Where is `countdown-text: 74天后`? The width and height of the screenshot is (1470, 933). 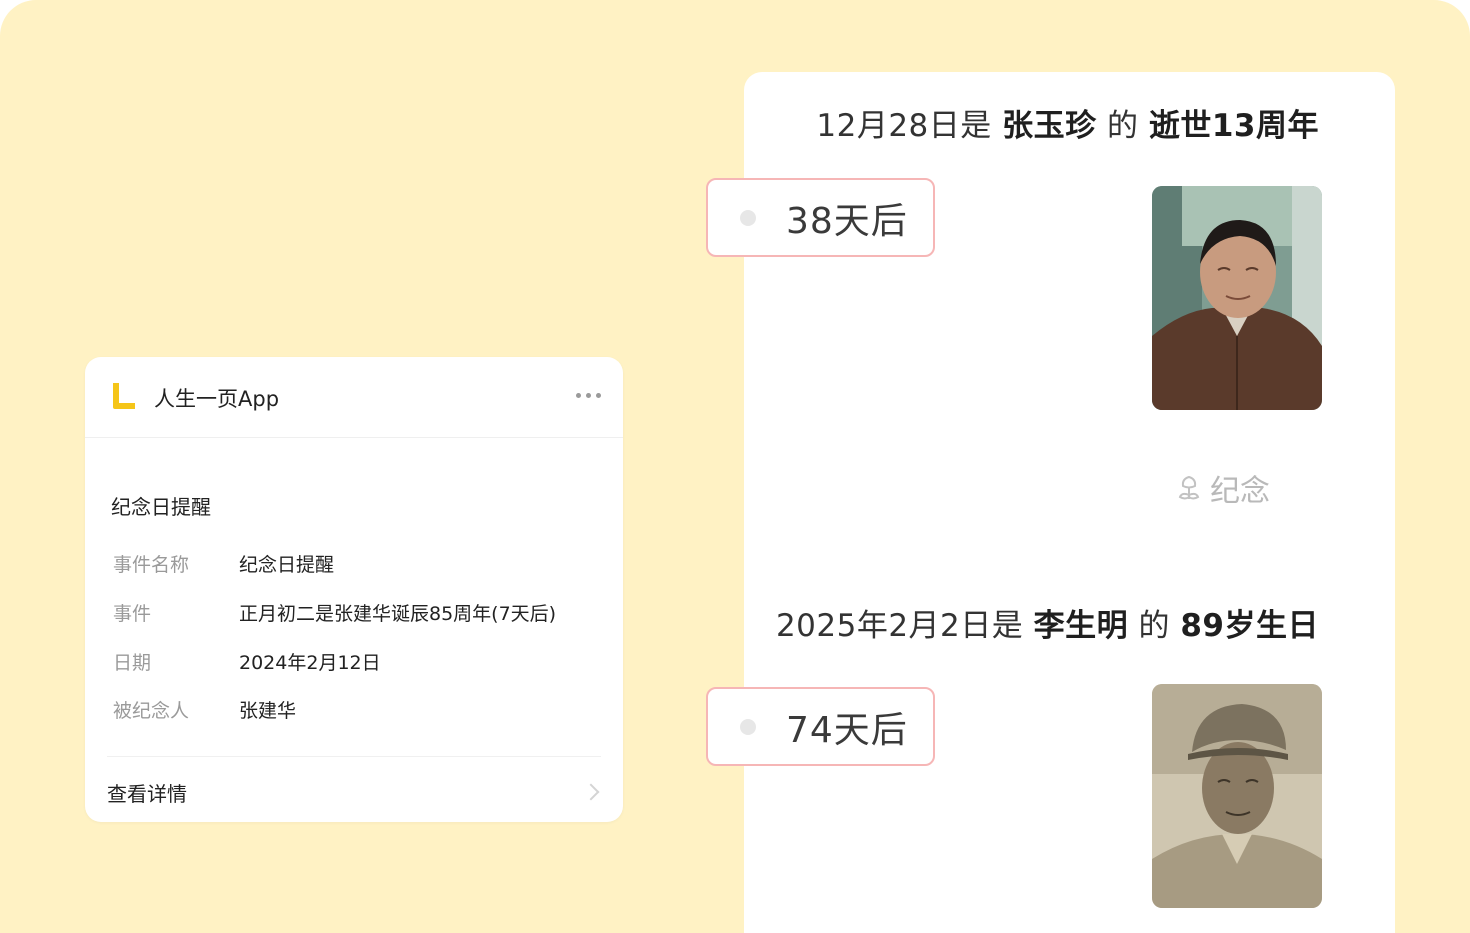 countdown-text: 74天后 is located at coordinates (847, 730).